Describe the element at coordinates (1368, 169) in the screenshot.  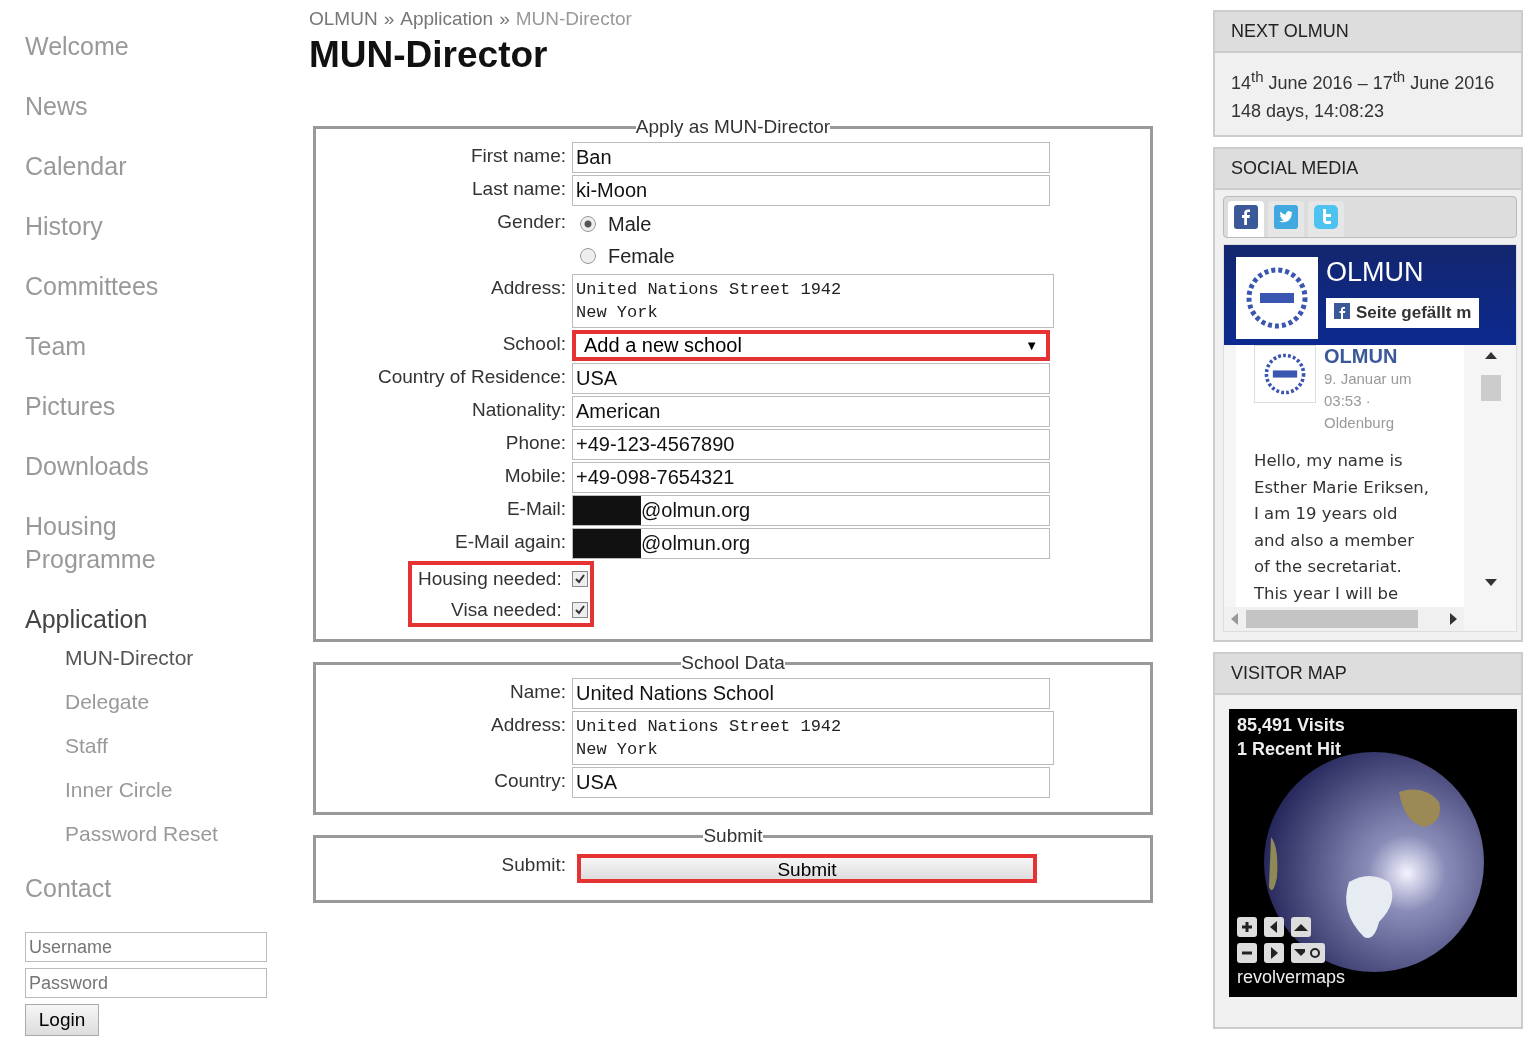
I see `panel-header: SOCIAL MEDIA` at that location.